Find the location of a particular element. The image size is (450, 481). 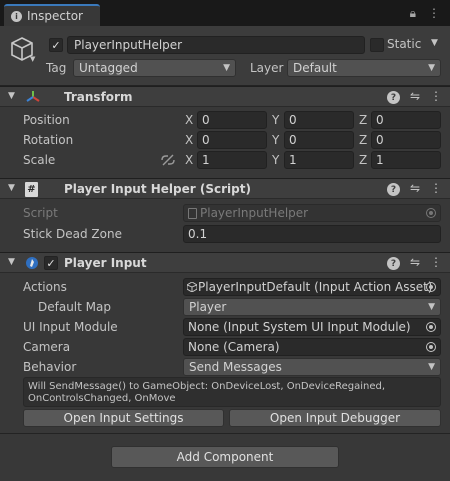

position-label: Position is located at coordinates (46, 120).